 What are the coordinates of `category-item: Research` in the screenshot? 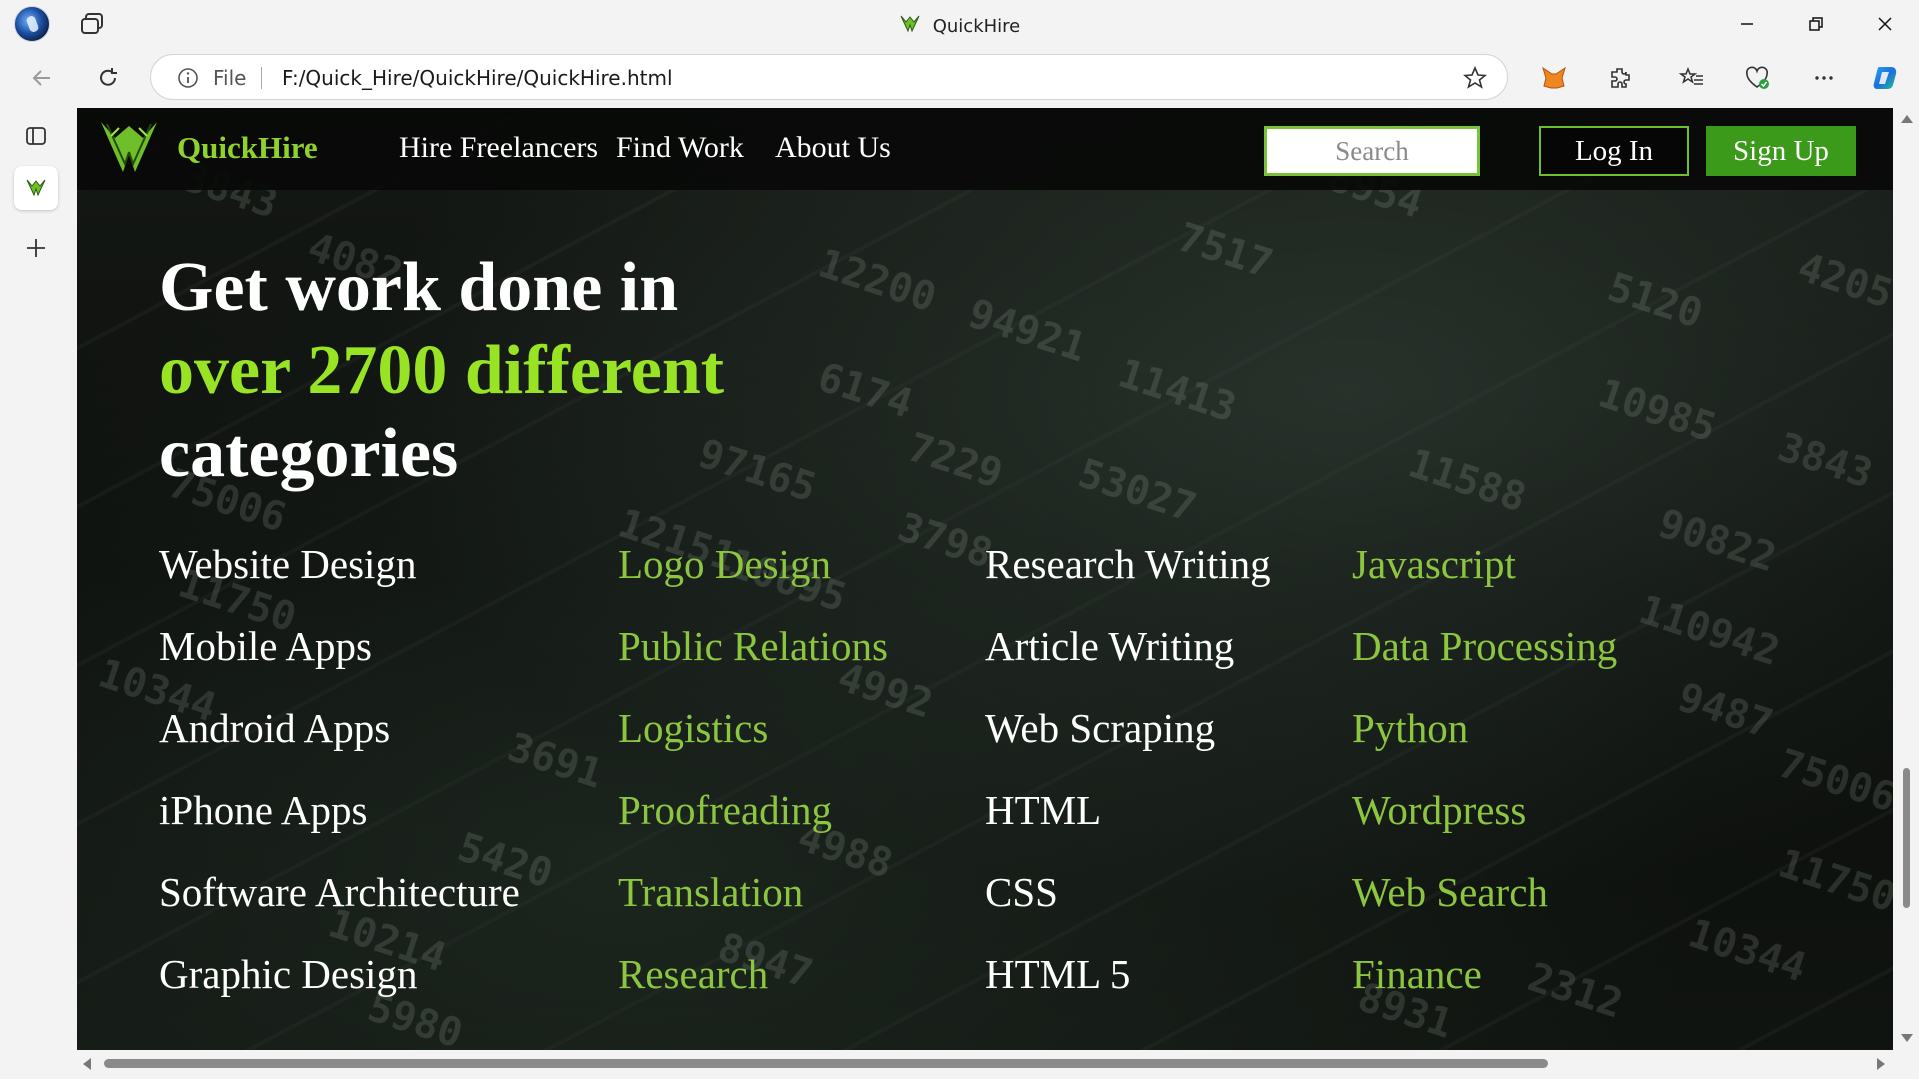 It's located at (693, 974).